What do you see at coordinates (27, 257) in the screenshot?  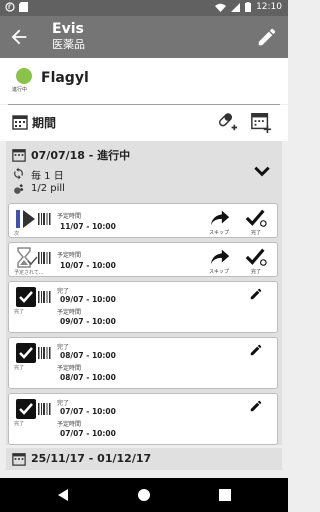 I see `hourglass-icon` at bounding box center [27, 257].